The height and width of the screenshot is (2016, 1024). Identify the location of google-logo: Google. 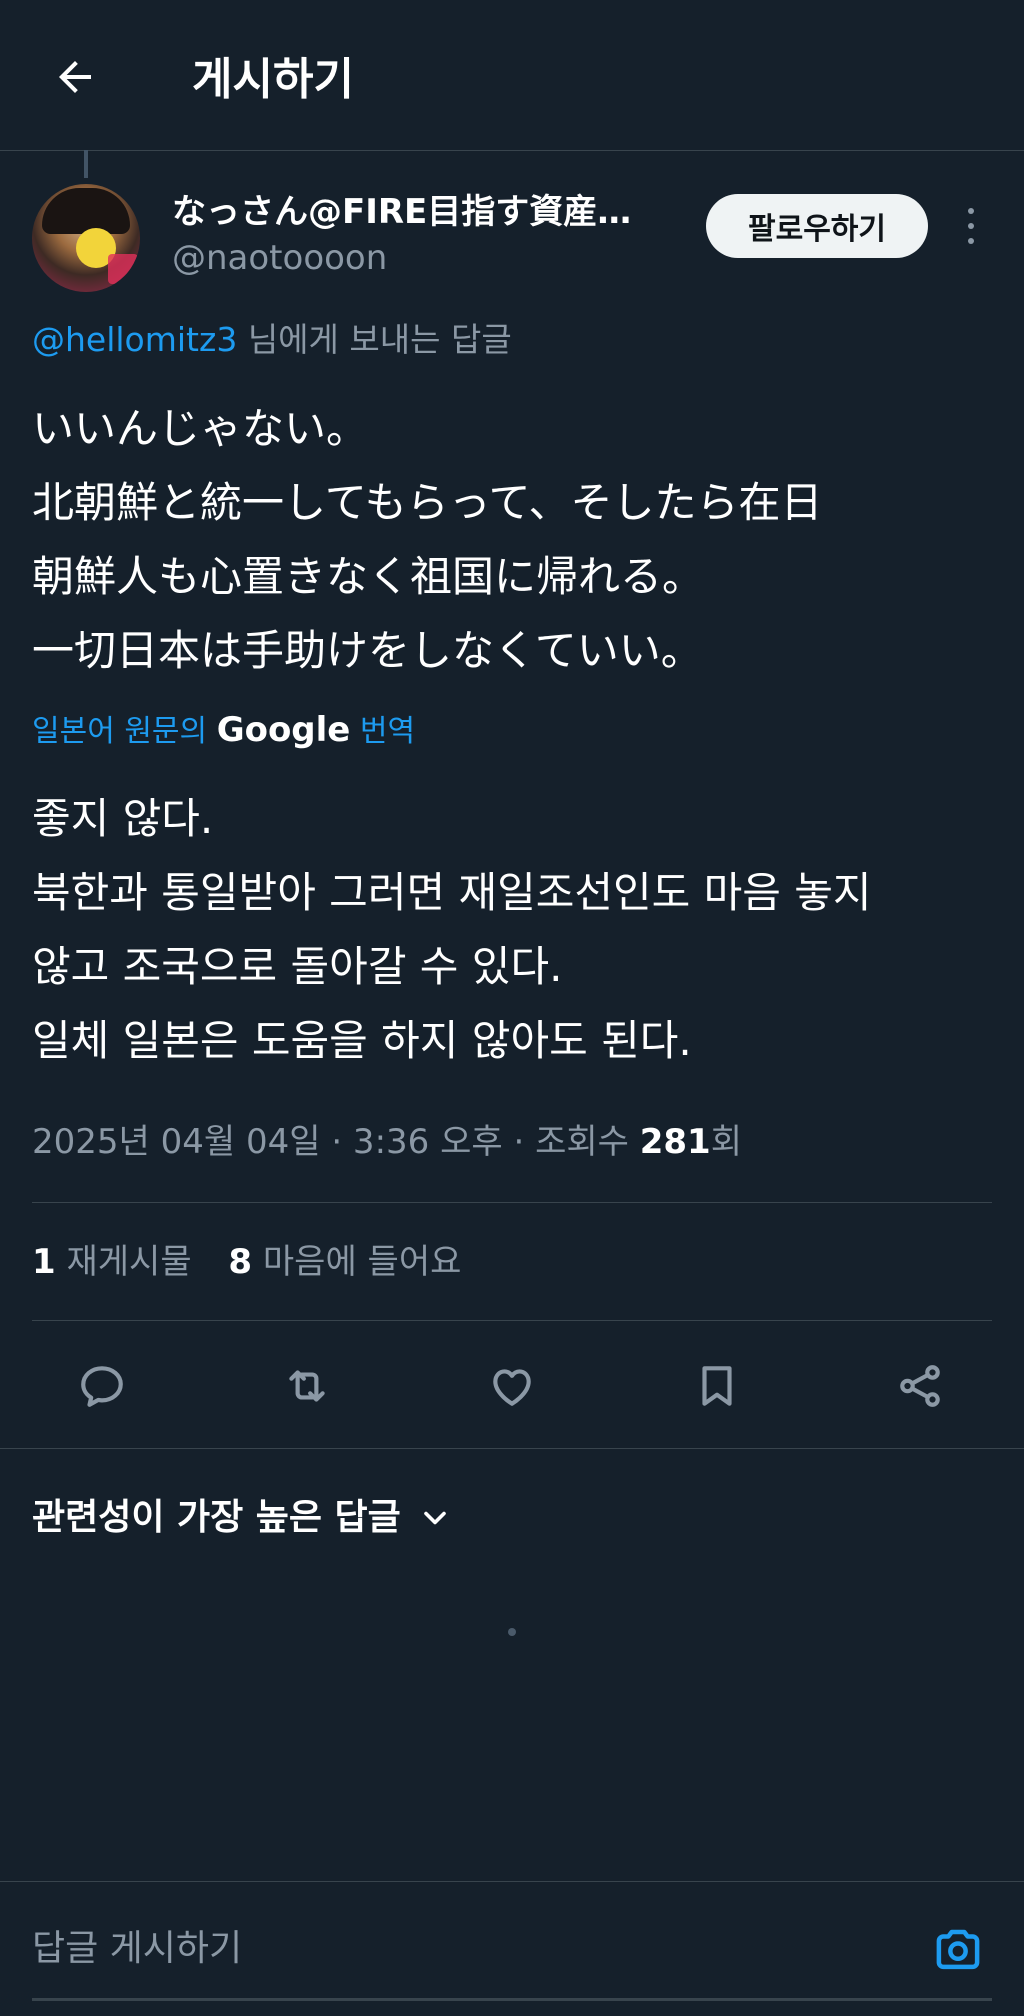
(283, 730).